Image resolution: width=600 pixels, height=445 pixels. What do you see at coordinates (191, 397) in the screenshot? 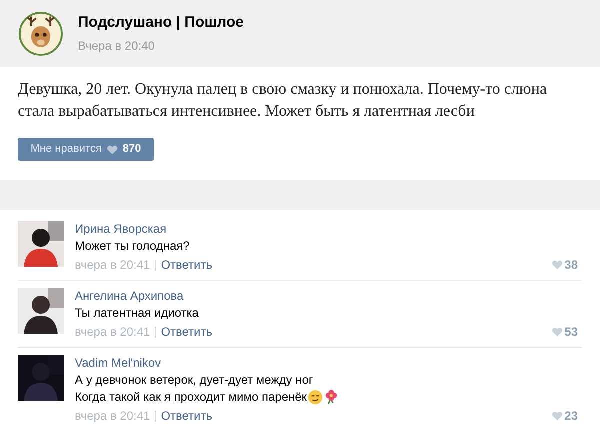
I see `comment-text: Когда такой как я проходит мимо паренёк` at bounding box center [191, 397].